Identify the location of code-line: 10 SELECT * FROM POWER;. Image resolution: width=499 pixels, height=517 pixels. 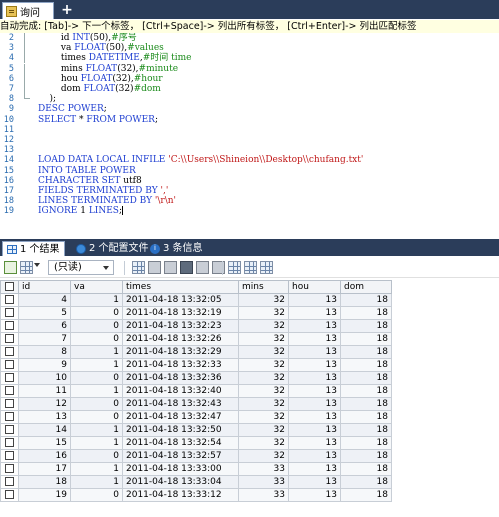
(249, 120).